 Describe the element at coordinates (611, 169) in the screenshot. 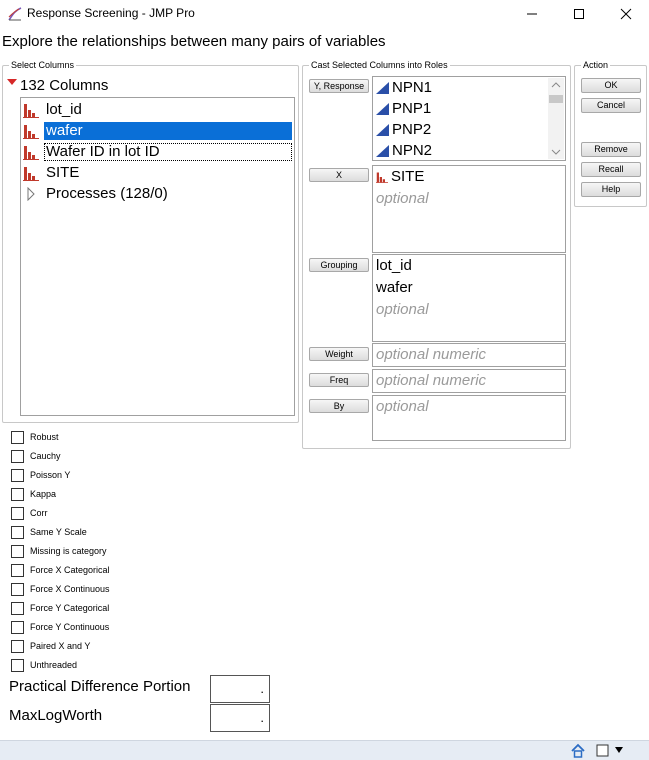

I see `recall-button: Recall` at that location.